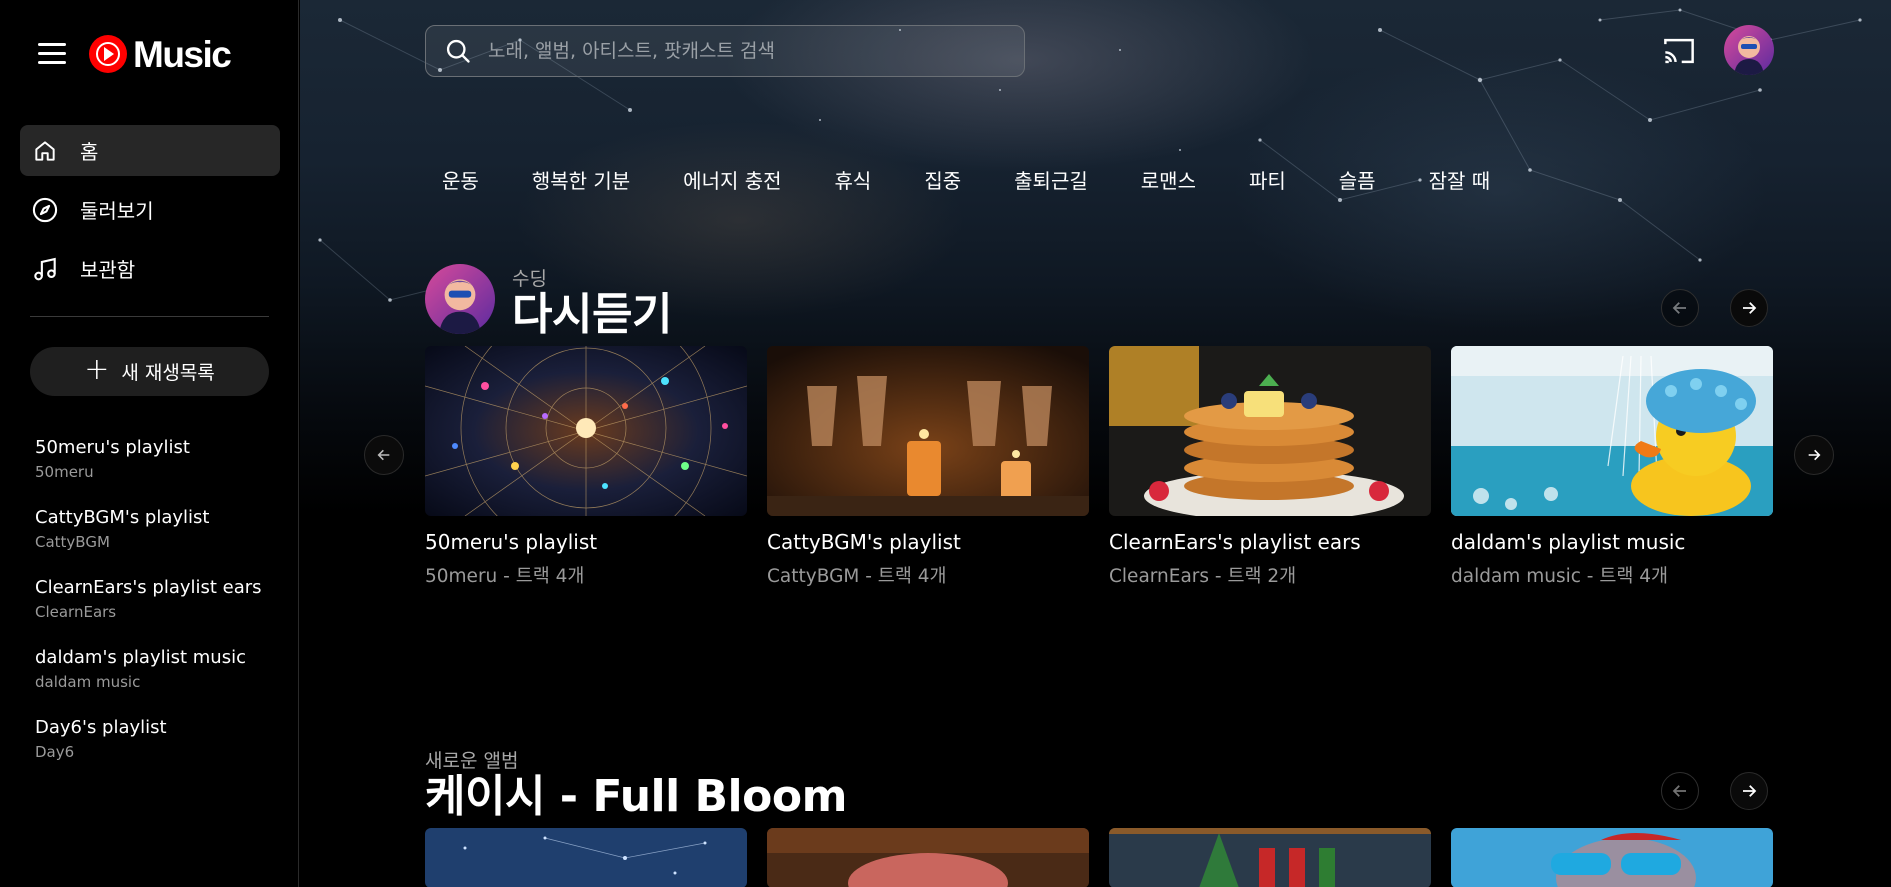 The image size is (1891, 887). I want to click on playlist-owner: ClearnEars, so click(76, 612).